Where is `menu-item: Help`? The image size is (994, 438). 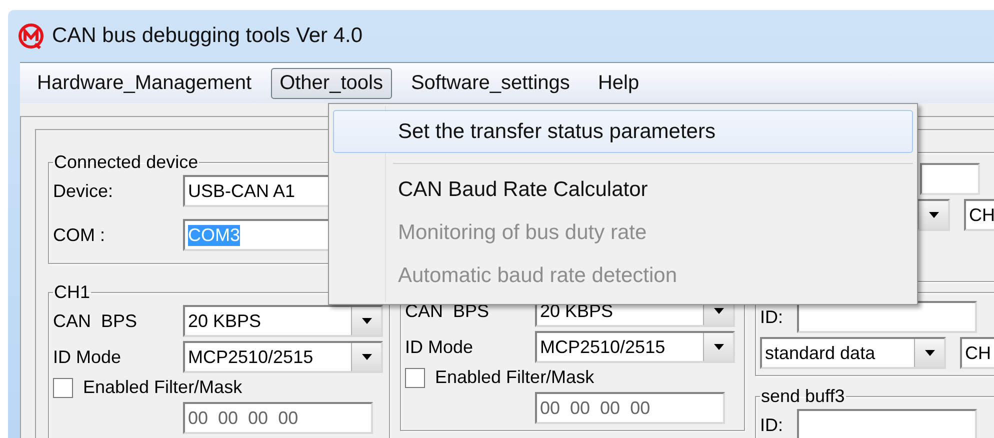
menu-item: Help is located at coordinates (618, 83).